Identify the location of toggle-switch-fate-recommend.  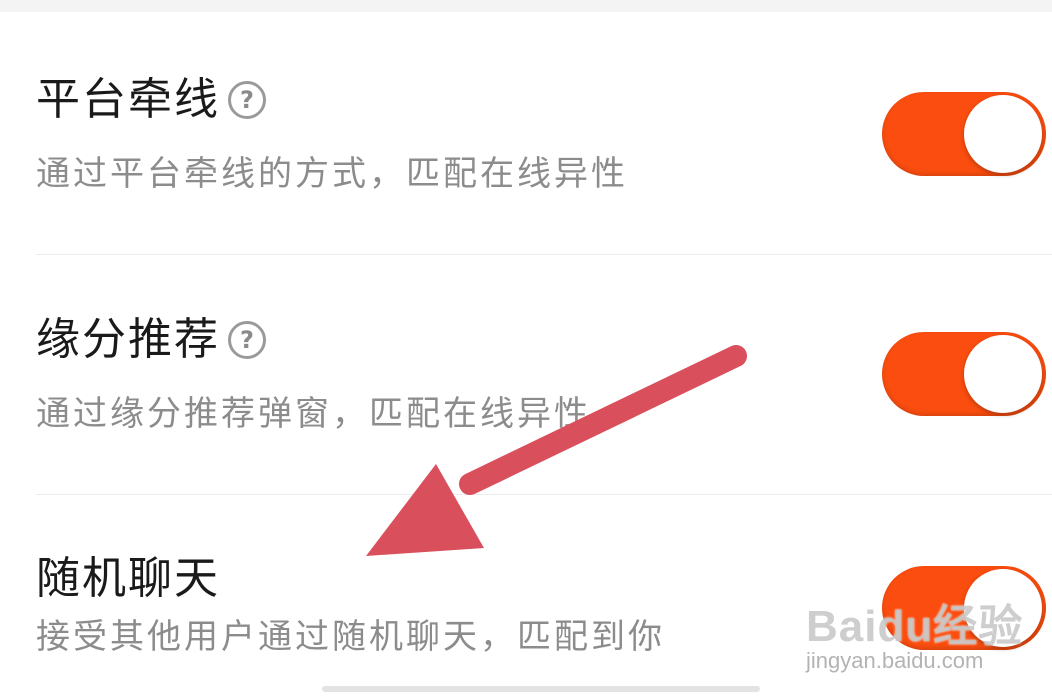
(964, 374).